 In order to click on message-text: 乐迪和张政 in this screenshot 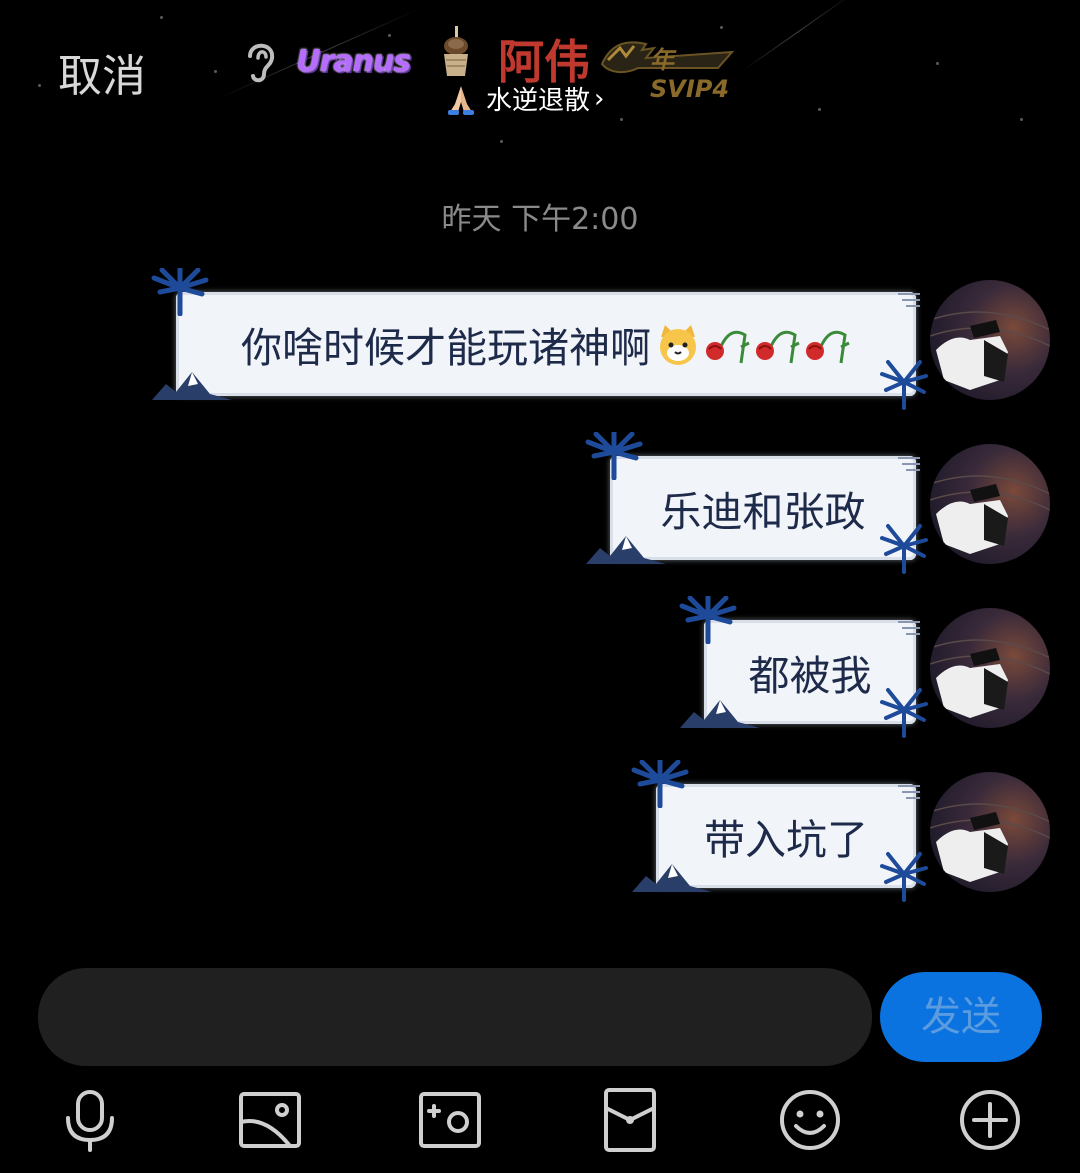, I will do `click(763, 512)`.